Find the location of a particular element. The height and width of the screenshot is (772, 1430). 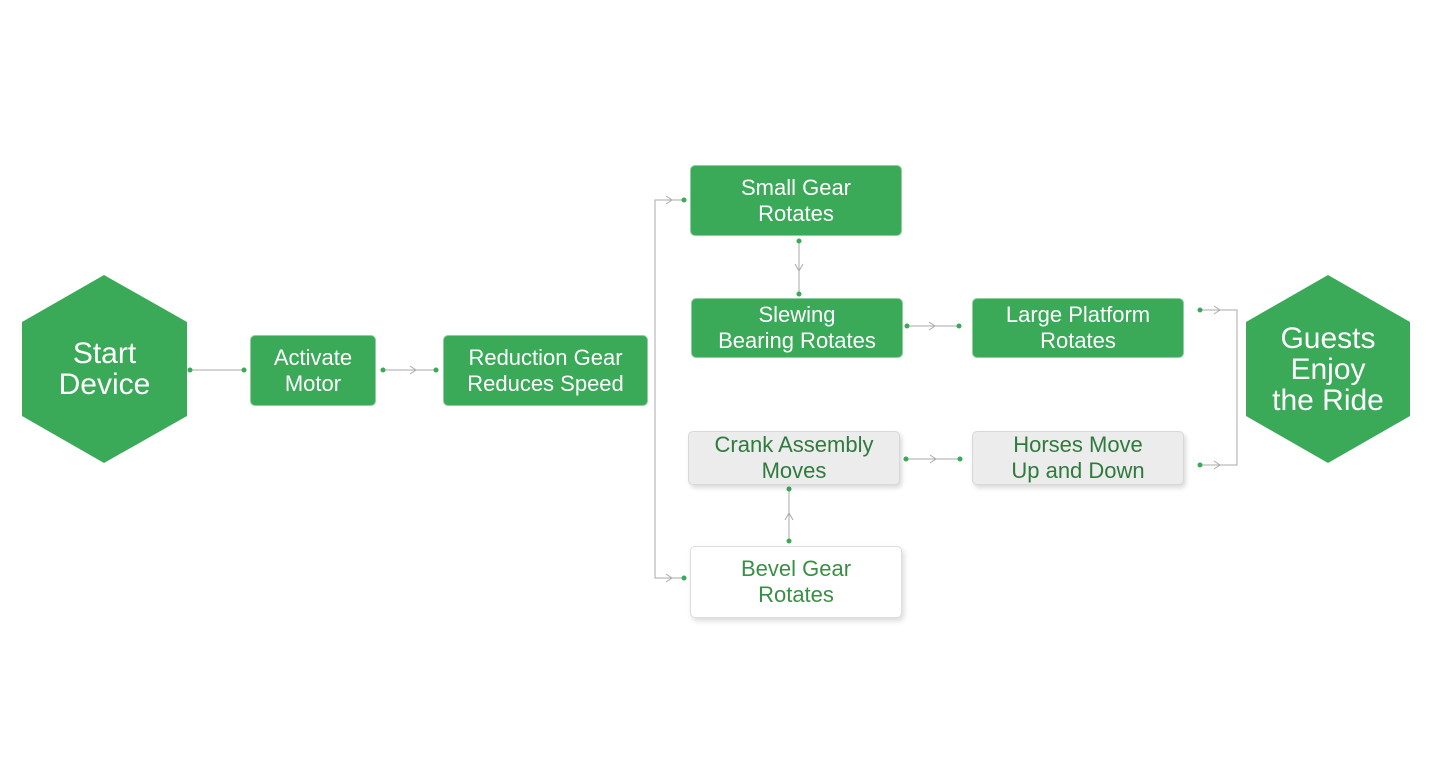

start-label: Start Device is located at coordinates (104, 369).